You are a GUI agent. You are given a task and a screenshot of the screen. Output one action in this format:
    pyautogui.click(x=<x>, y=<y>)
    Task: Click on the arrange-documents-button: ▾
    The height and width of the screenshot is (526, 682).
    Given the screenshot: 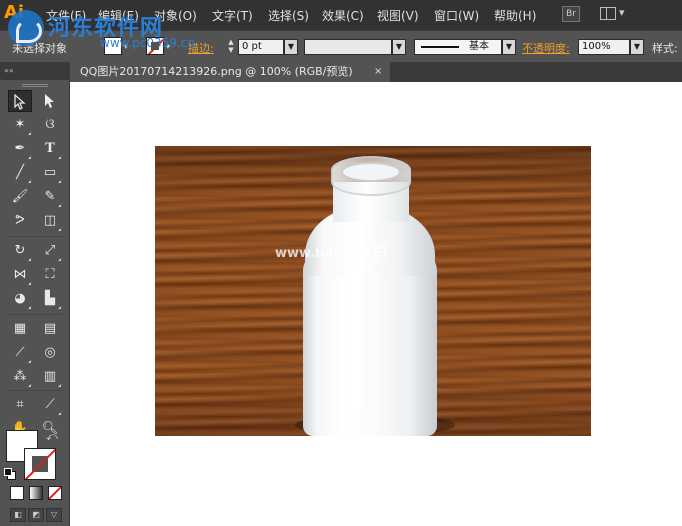 What is the action you would take?
    pyautogui.click(x=614, y=14)
    